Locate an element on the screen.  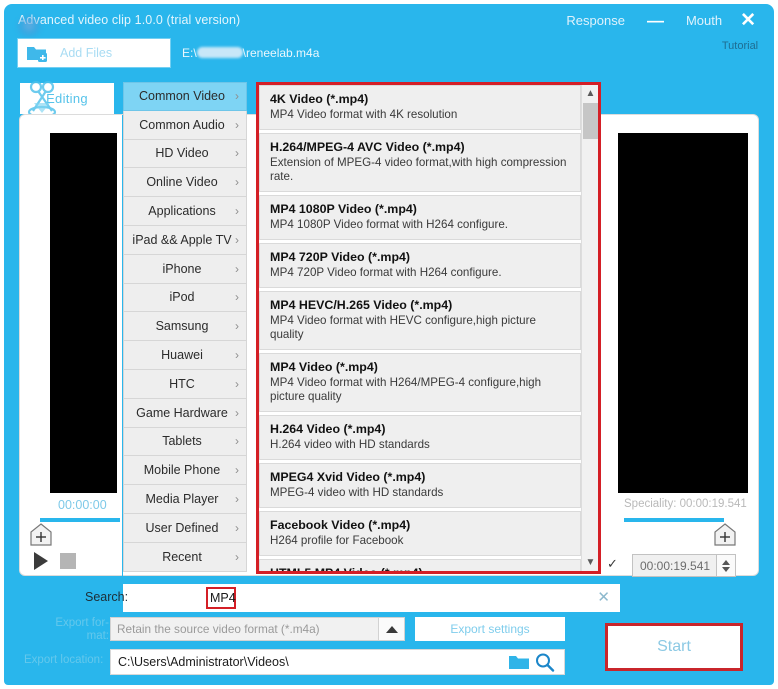
format-description: MPEG-4 video with HD standards is located at coordinates (357, 492).